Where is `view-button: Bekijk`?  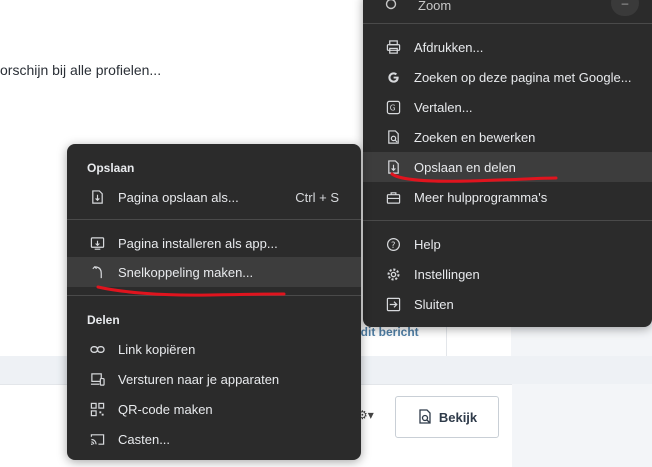
view-button: Bekijk is located at coordinates (447, 417).